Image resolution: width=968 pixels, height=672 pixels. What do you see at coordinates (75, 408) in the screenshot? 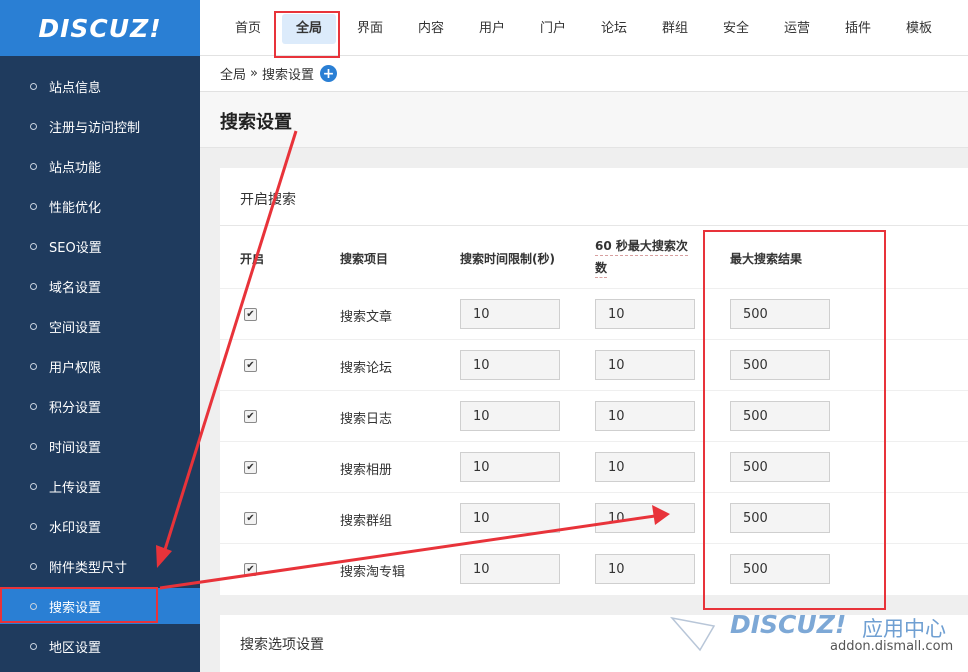
I see `sidebar-item-label: 积分设置` at bounding box center [75, 408].